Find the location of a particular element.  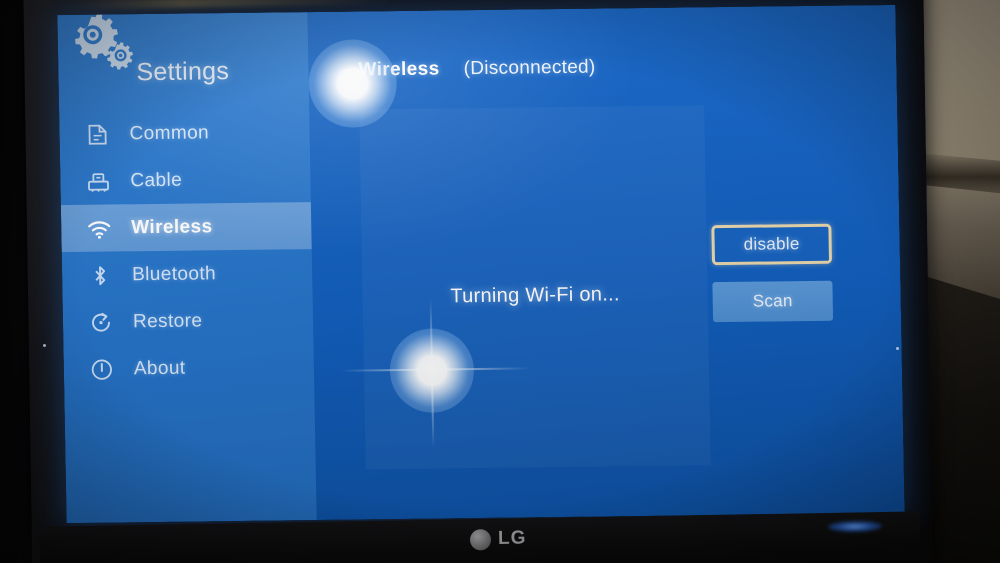

lg-mark-icon is located at coordinates (480, 539).